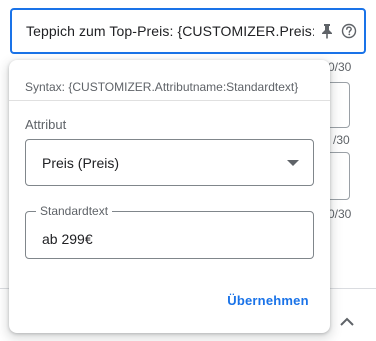 The image size is (376, 341). I want to click on apply-button: Übernehmen, so click(268, 300).